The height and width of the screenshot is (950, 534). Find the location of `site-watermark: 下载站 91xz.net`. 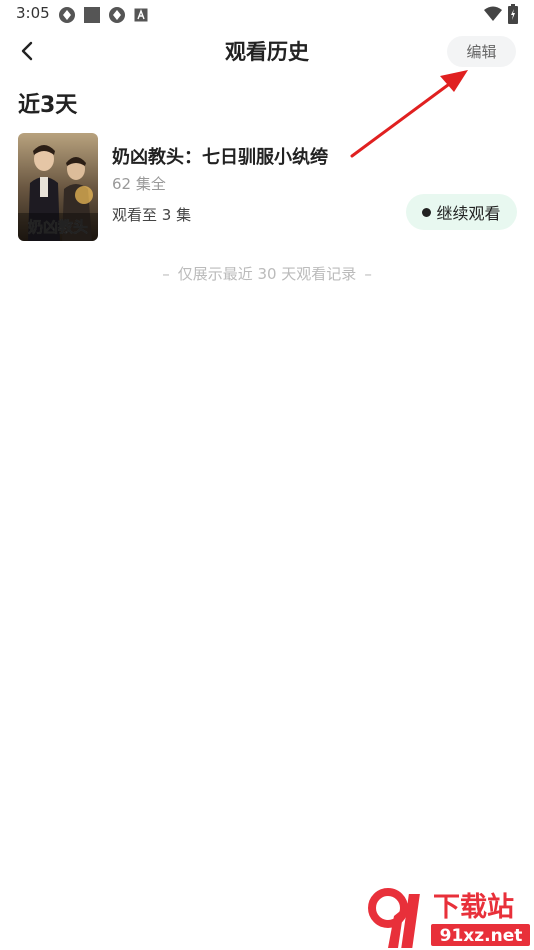

site-watermark: 下载站 91xz.net is located at coordinates (449, 918).